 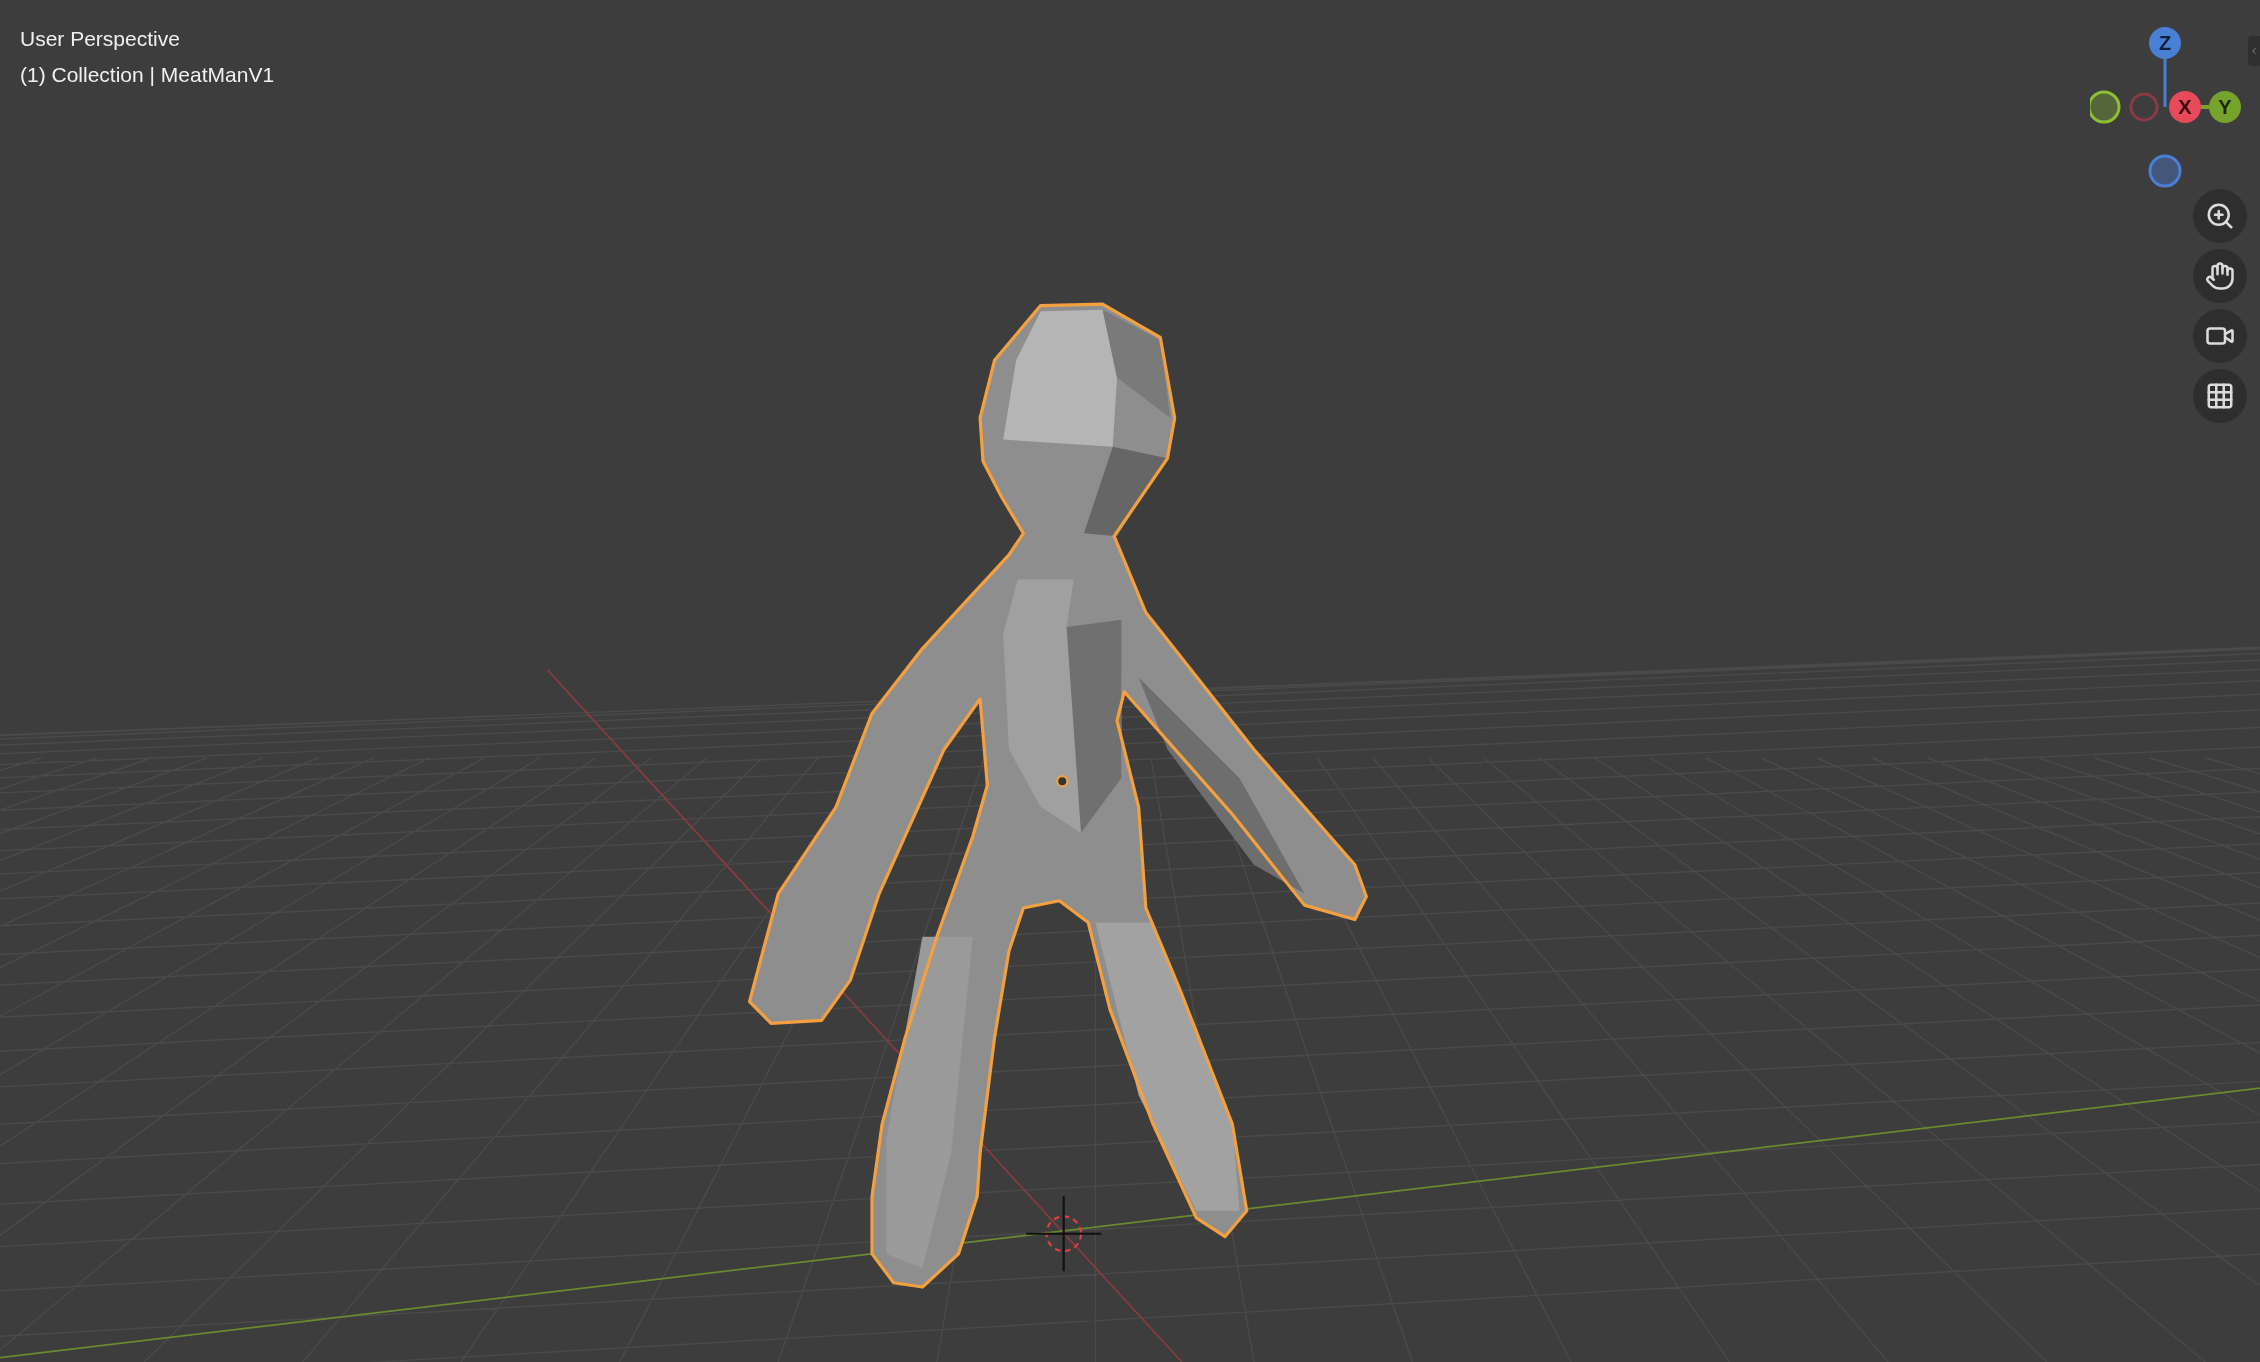 I want to click on sidebar-toggle-tab, so click(x=2254, y=51).